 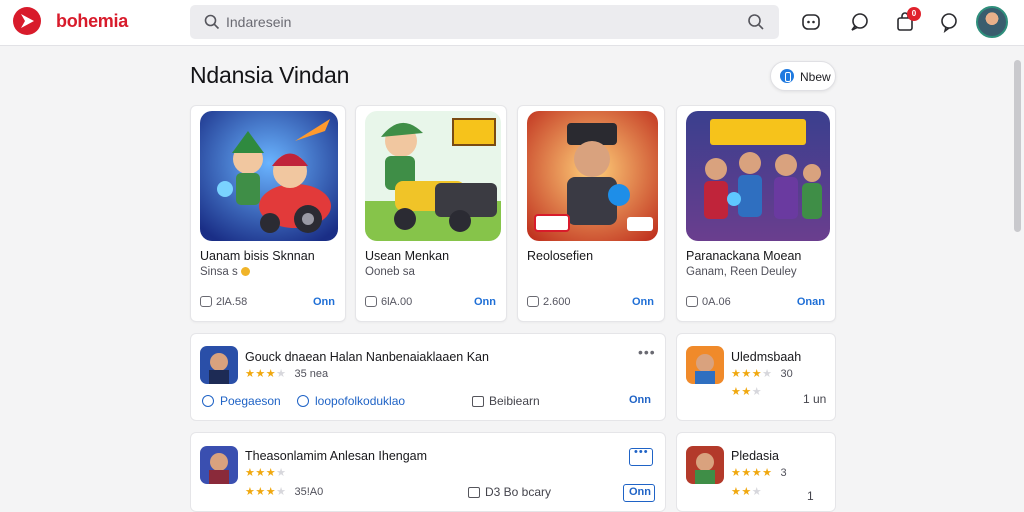 I want to click on rating-stars: ★★★★ 30, so click(x=762, y=374).